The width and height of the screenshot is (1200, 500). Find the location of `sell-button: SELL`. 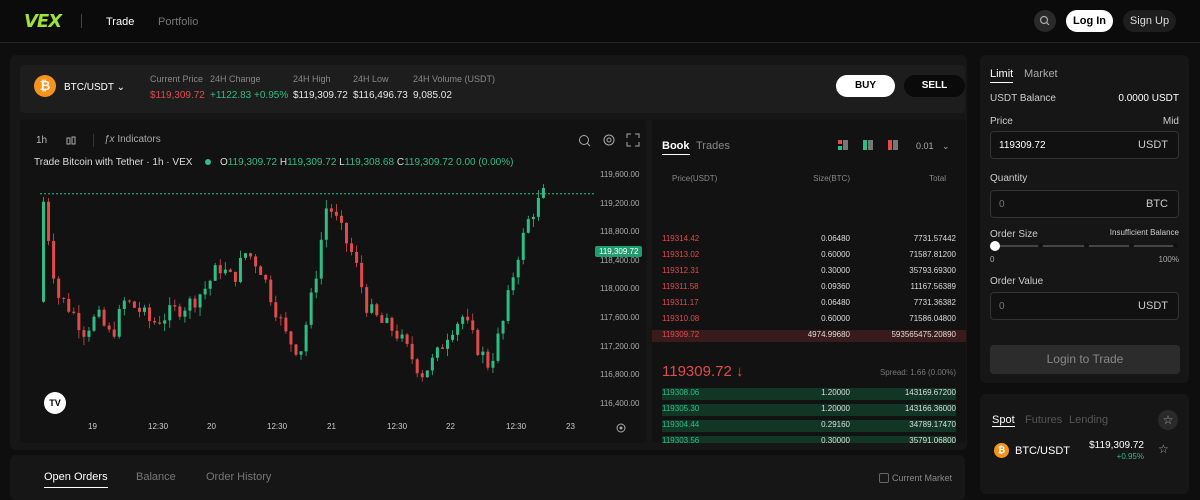

sell-button: SELL is located at coordinates (934, 86).